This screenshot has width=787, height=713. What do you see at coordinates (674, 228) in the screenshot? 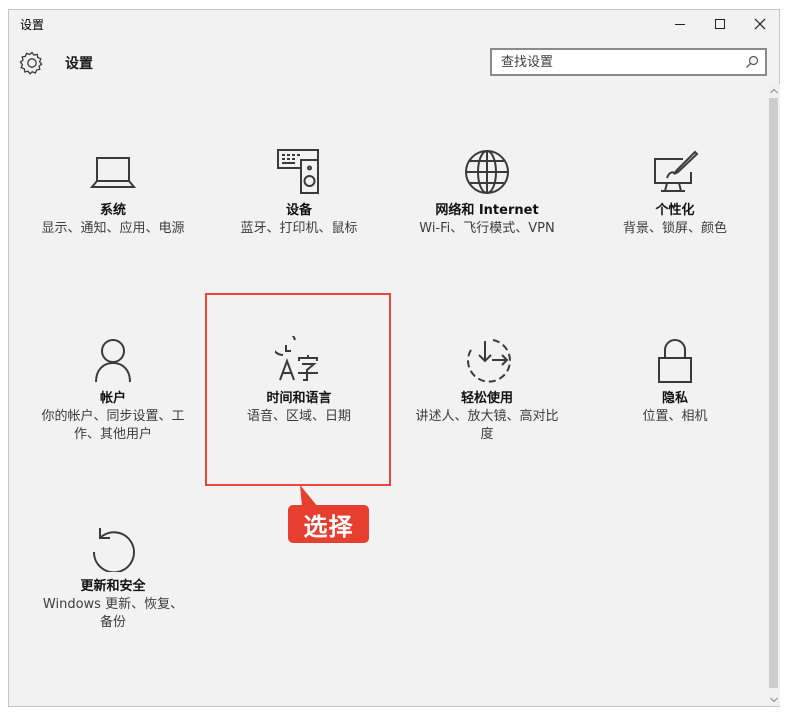
I see `tile-desc: 背景、锁屏、颜色` at bounding box center [674, 228].